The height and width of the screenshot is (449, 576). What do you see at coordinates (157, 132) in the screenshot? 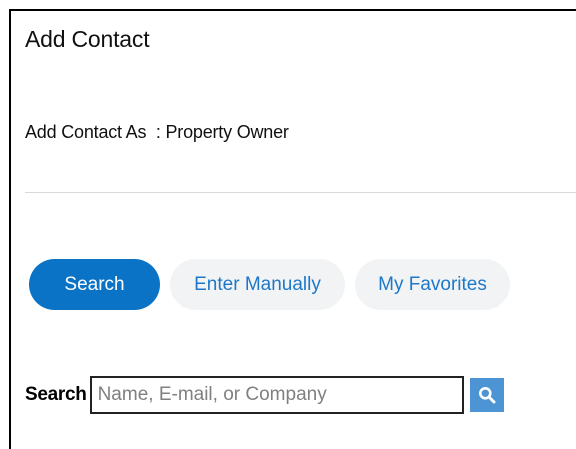
I see `add-contact-as-text: Add Contact As : Property Owner` at bounding box center [157, 132].